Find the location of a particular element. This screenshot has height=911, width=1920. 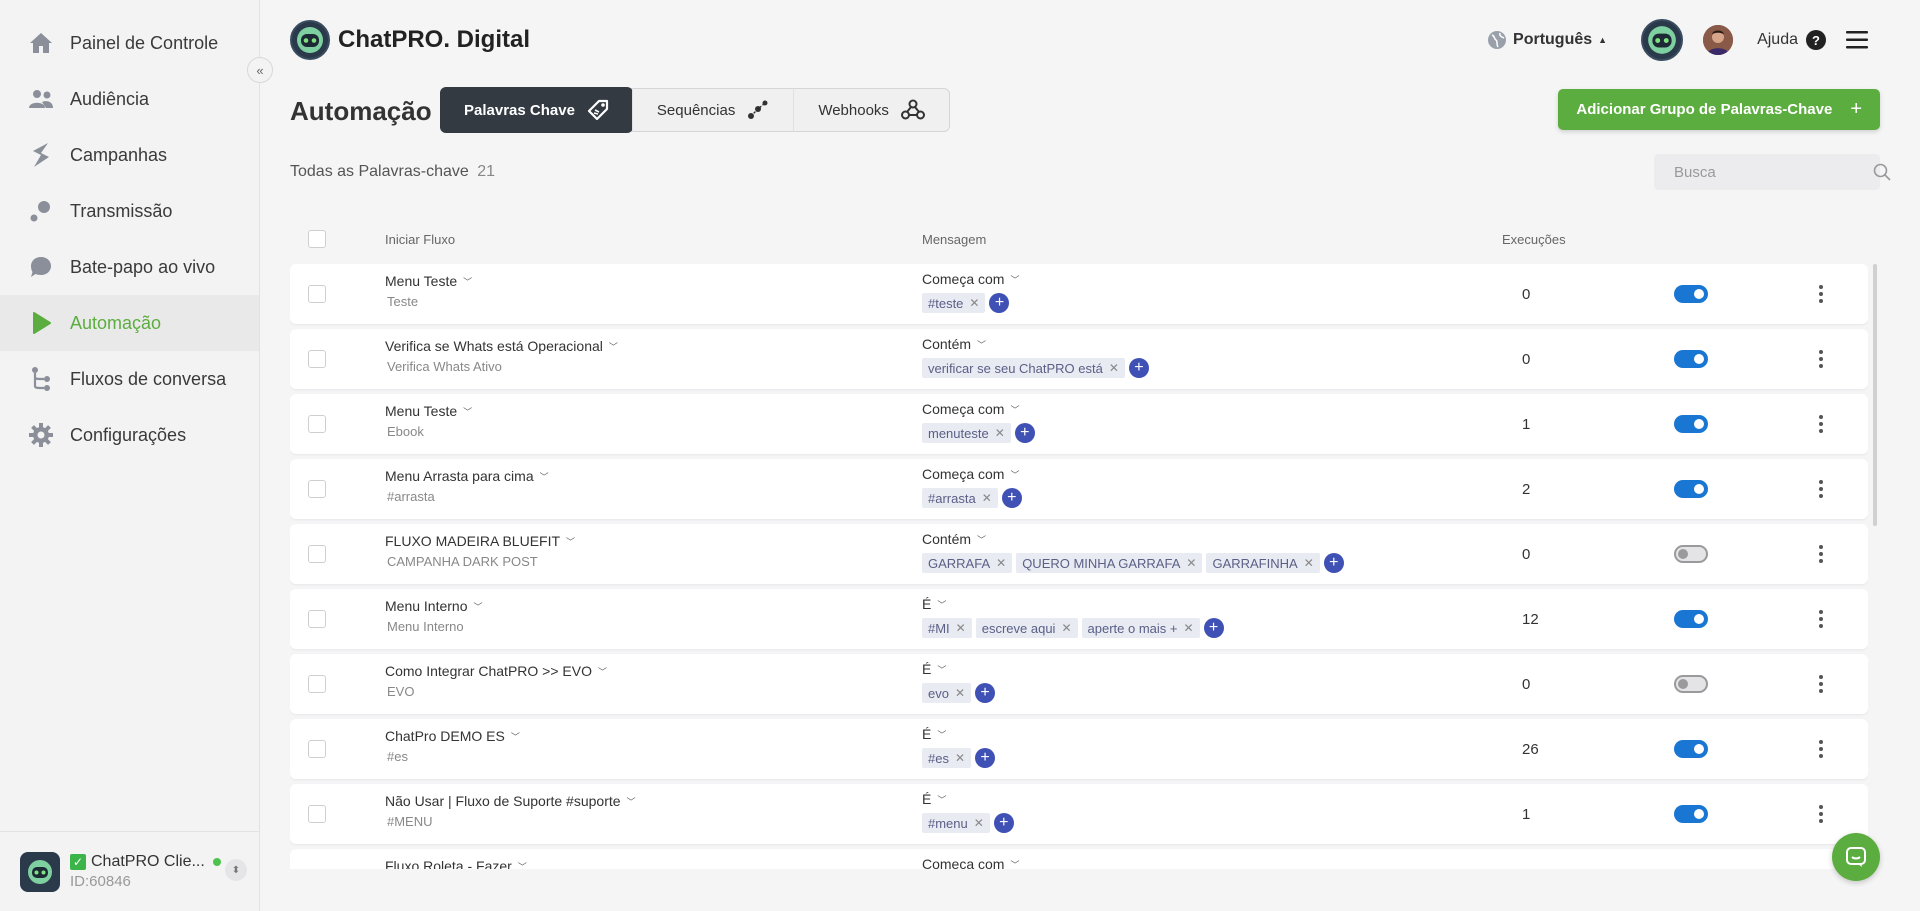

sidebar-item-bate-papo: Bate-papo ao vivo is located at coordinates (129, 267).